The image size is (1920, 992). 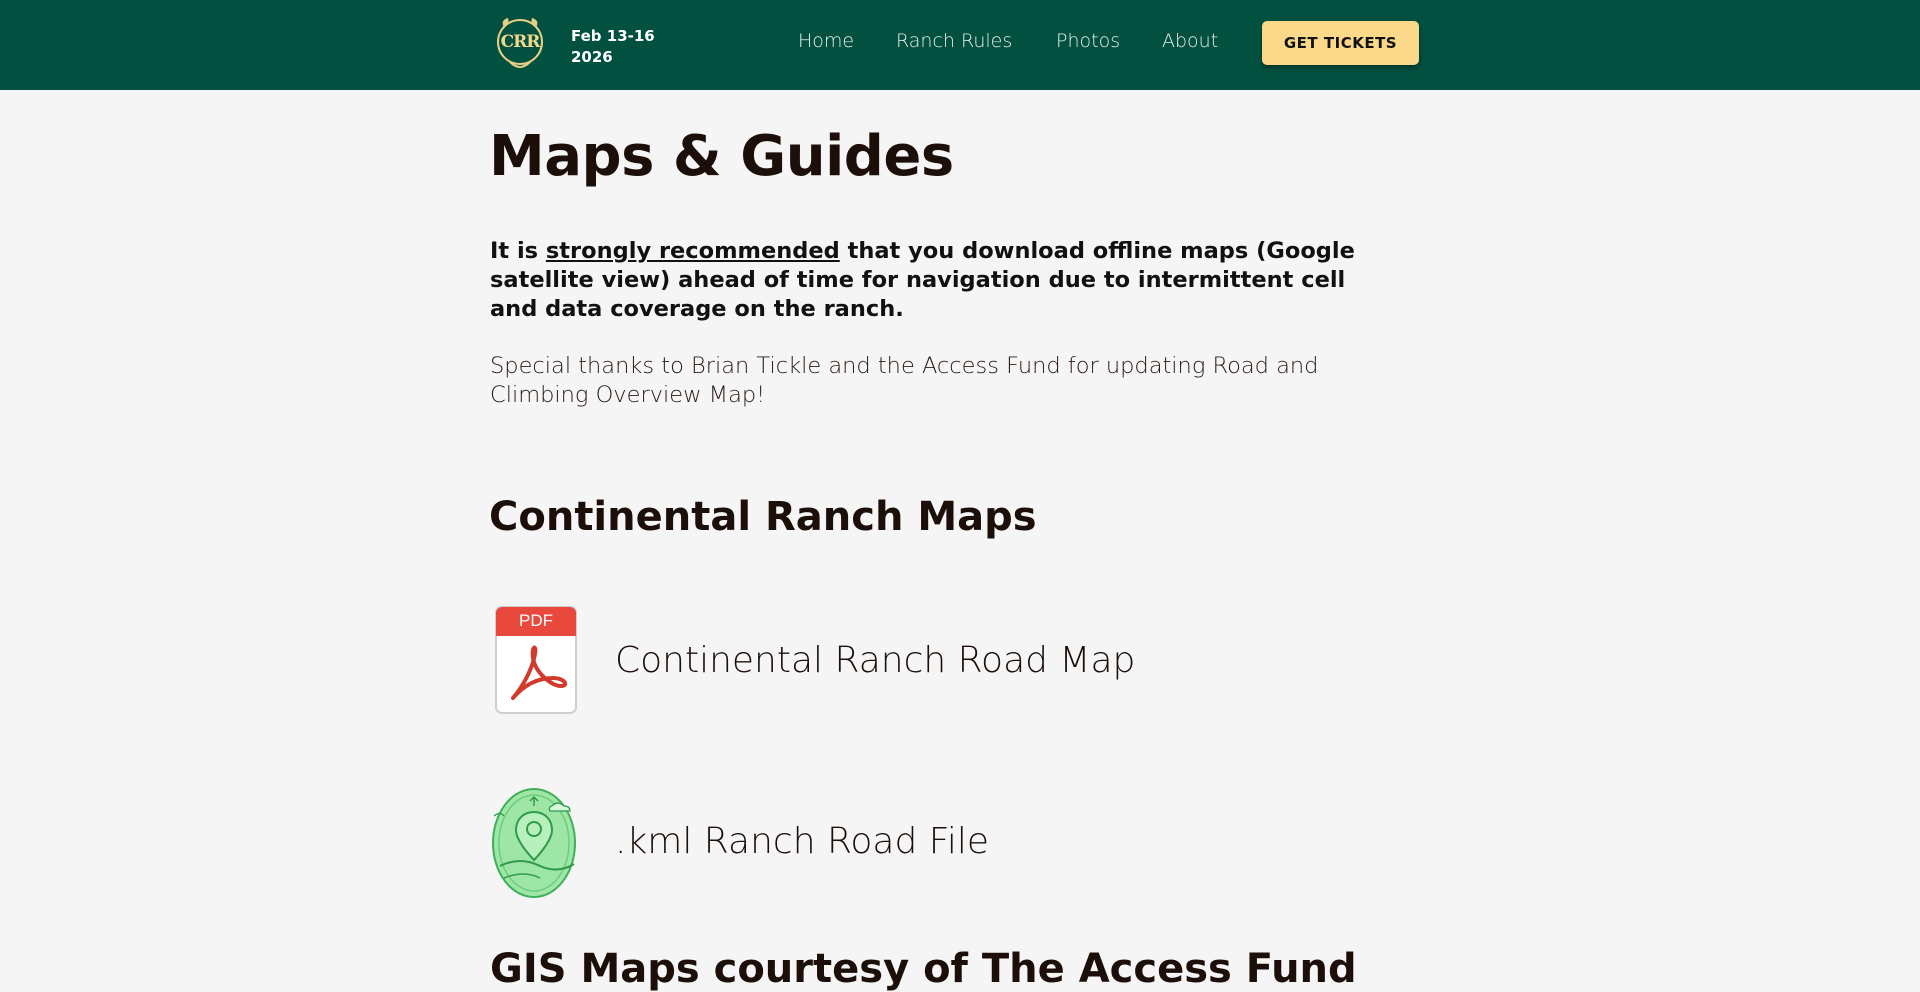 I want to click on section-title-gis-maps: GIS Maps courtesy of The Access Fund, so click(x=923, y=969).